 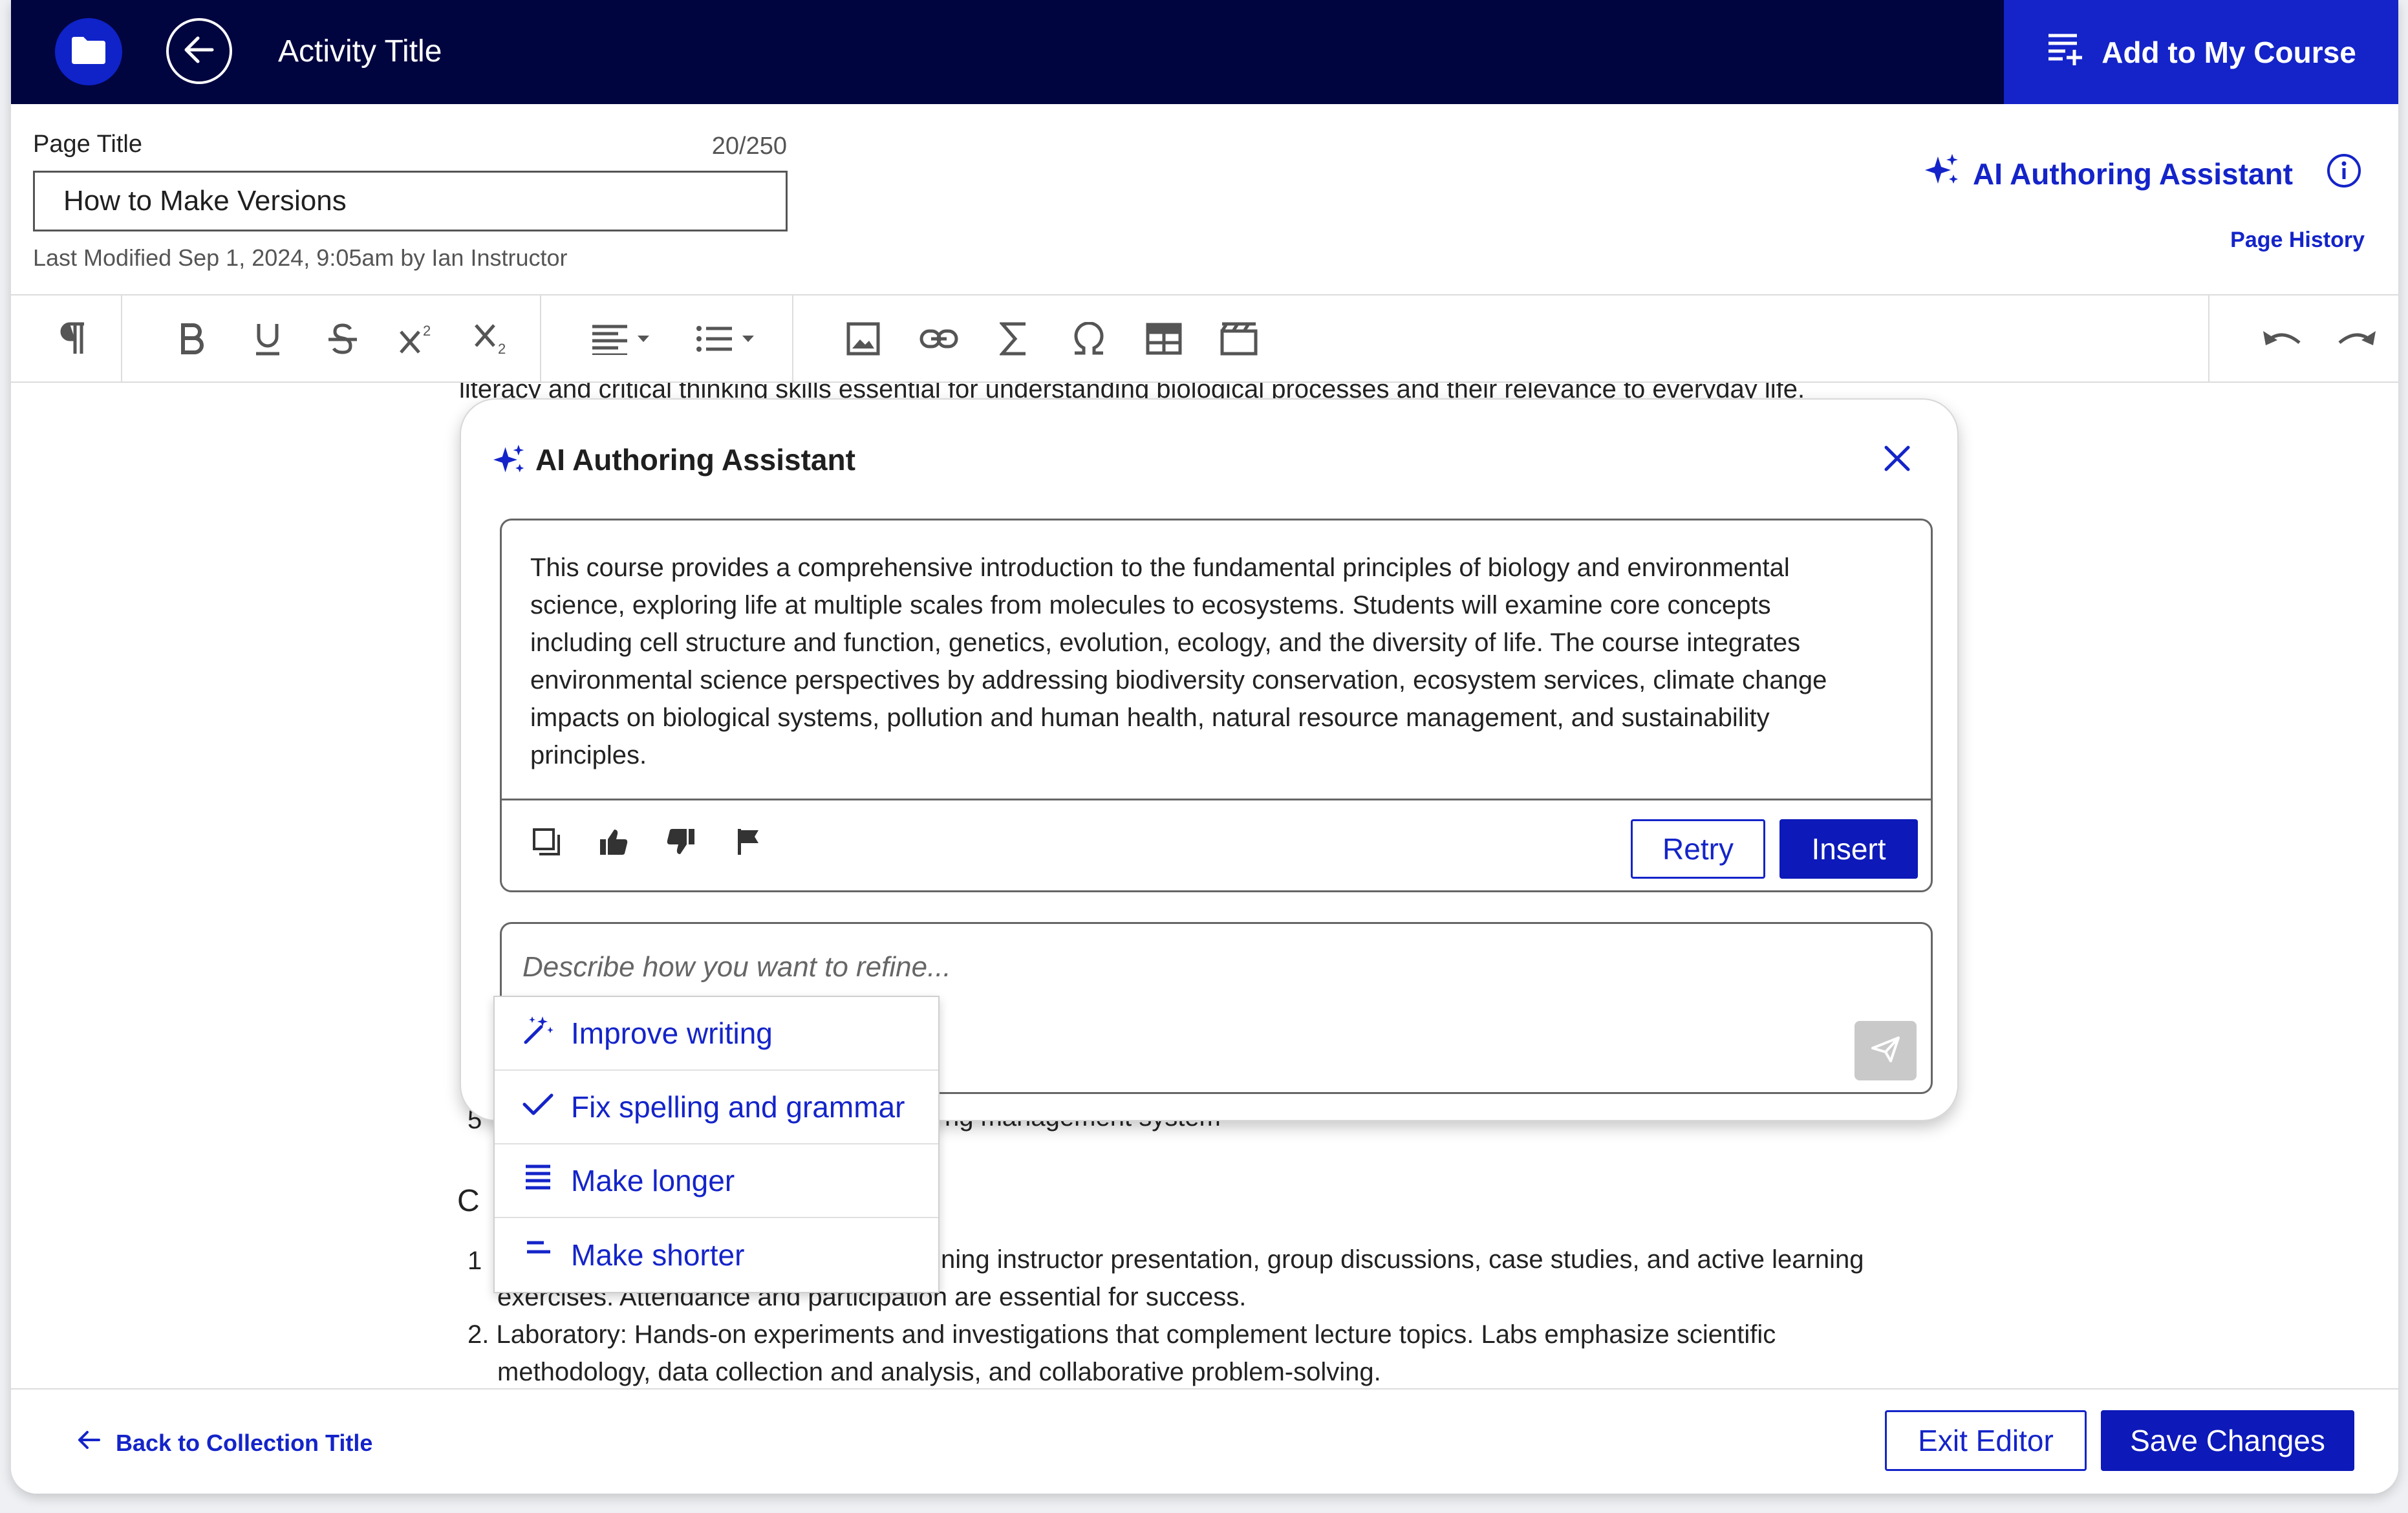 I want to click on ai-authoring-assistant-link: AI Authoring Assistant, so click(x=2109, y=174).